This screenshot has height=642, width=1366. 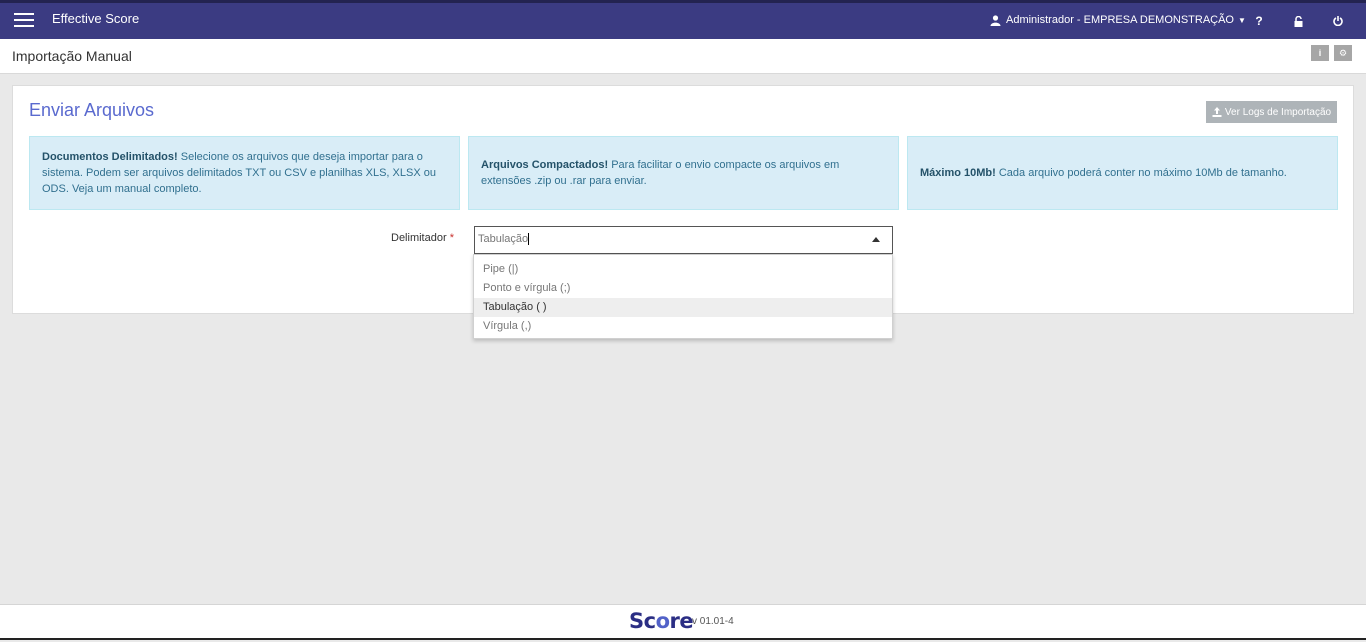 I want to click on menu-icon, so click(x=24, y=20).